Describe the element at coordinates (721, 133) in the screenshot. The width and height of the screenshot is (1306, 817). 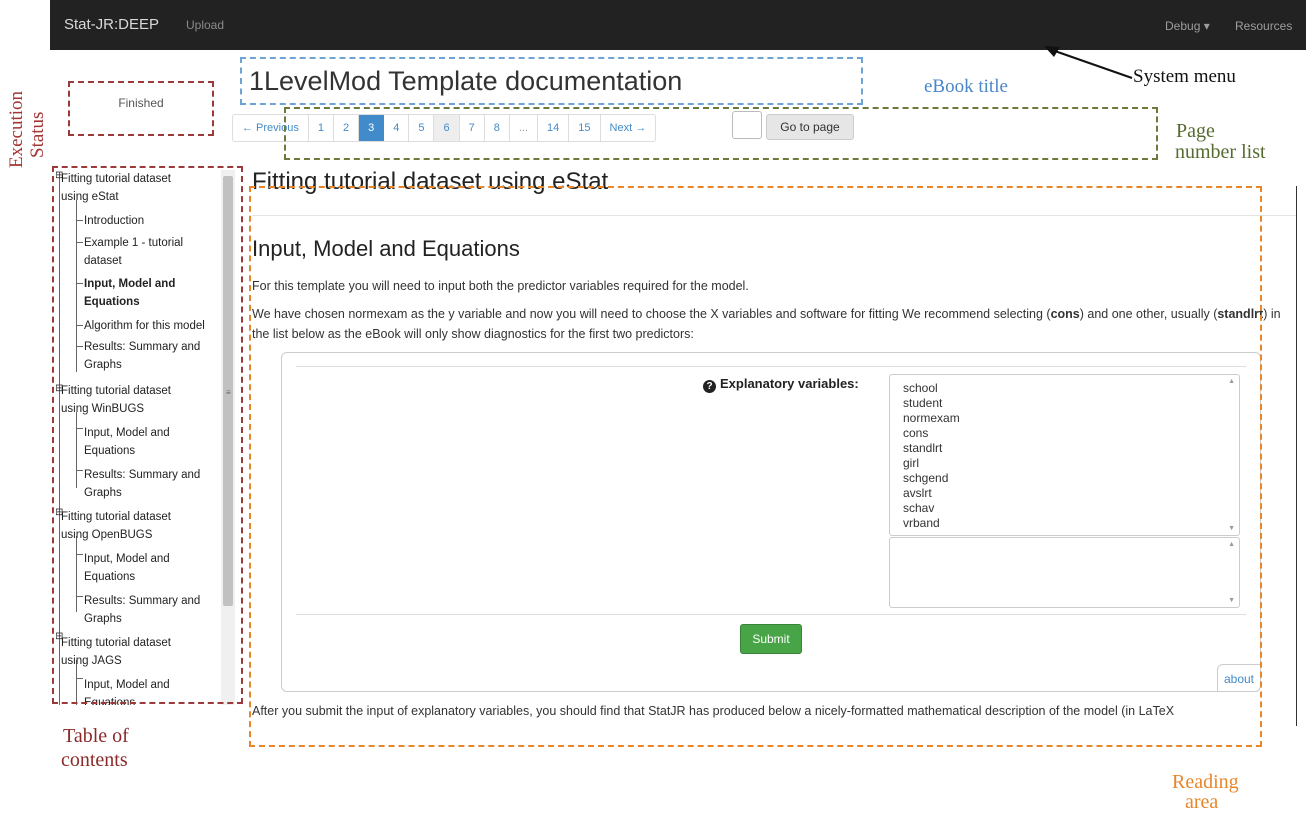
I see `annotation-box-page-list` at that location.